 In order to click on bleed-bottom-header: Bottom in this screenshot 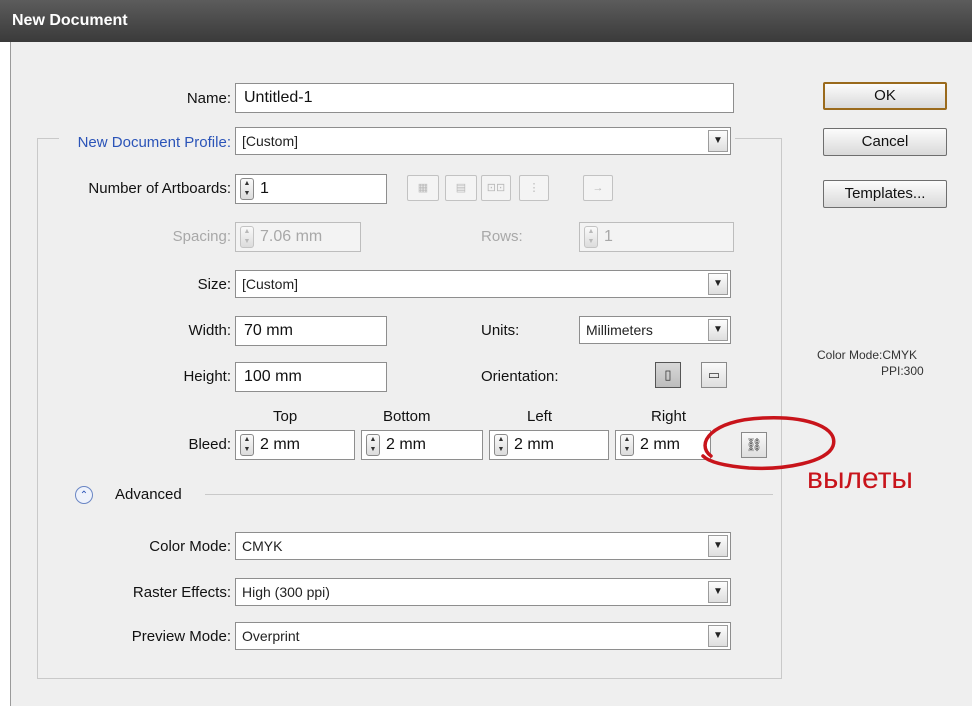, I will do `click(407, 416)`.